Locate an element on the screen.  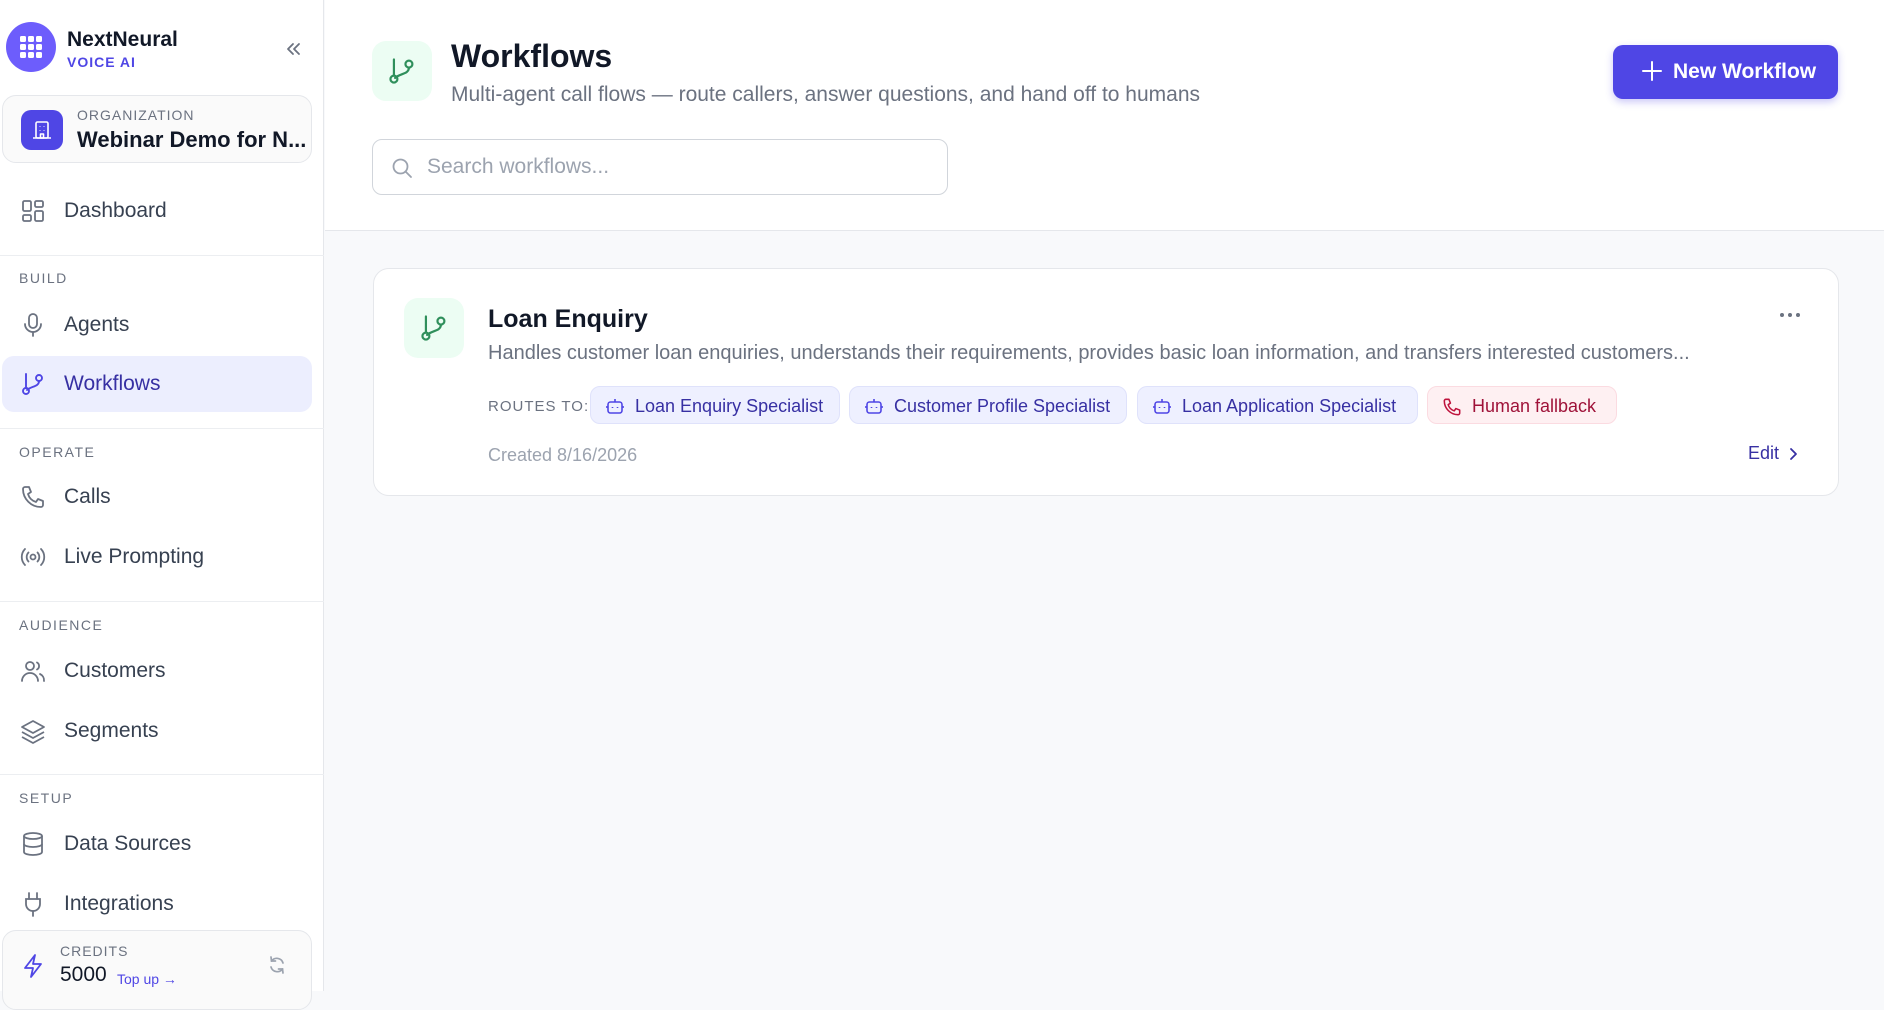
search-box is located at coordinates (660, 167).